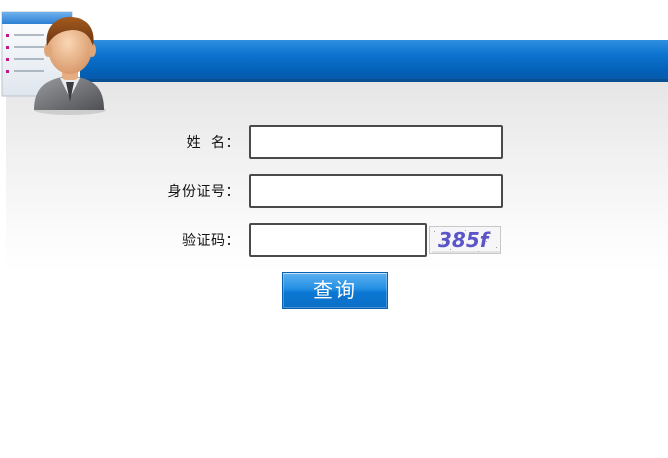  I want to click on captcha-label: 验证码：, so click(211, 241).